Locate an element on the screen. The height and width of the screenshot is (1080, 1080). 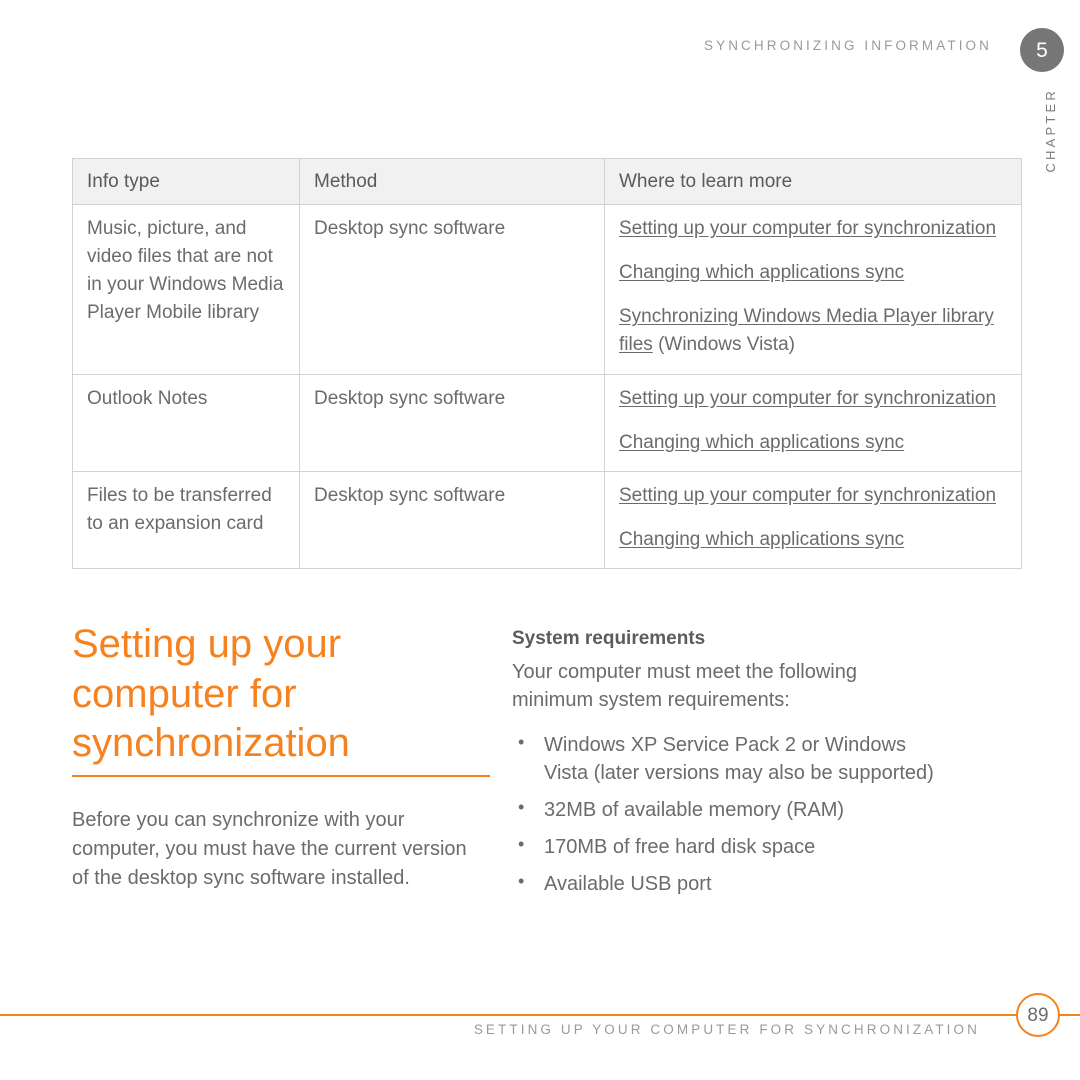
running-head: SYNCHRONIZING INFORMATION is located at coordinates (848, 45).